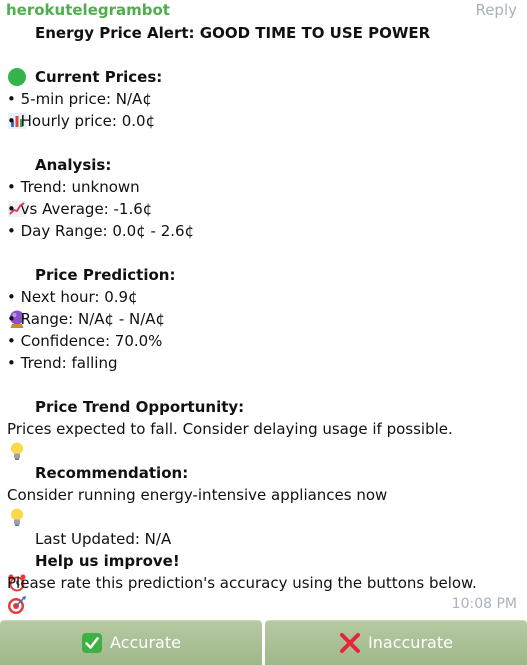  Describe the element at coordinates (112, 473) in the screenshot. I see `recommendation-heading: Recommendation:` at that location.